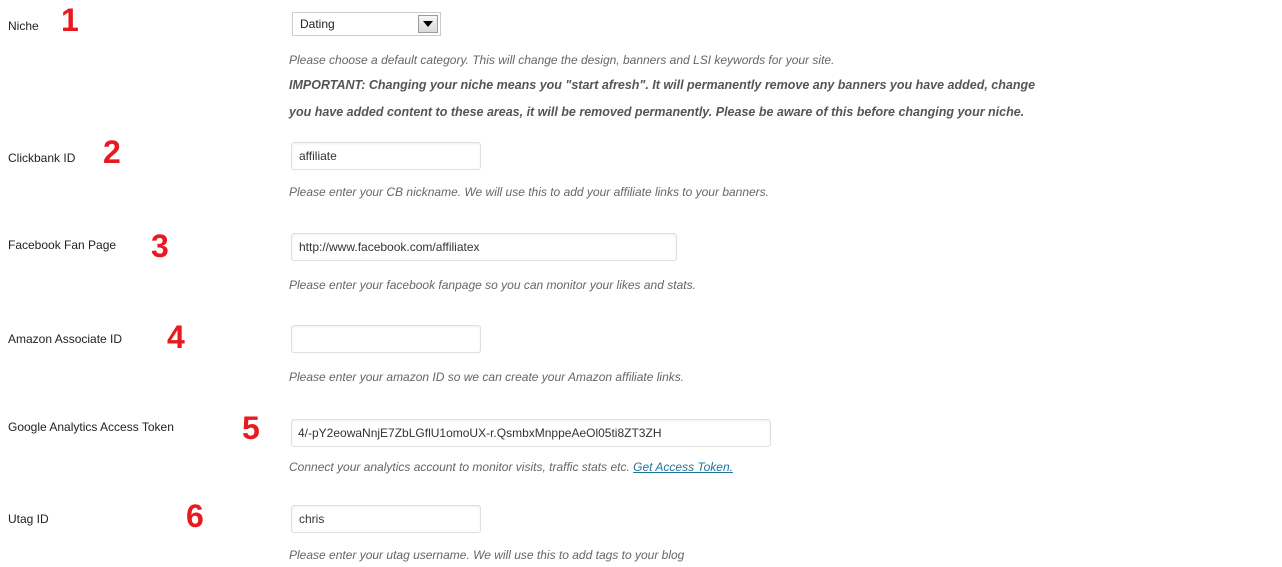 The image size is (1282, 567). Describe the element at coordinates (91, 427) in the screenshot. I see `google-analytics-label: Google Analytics Access Token` at that location.